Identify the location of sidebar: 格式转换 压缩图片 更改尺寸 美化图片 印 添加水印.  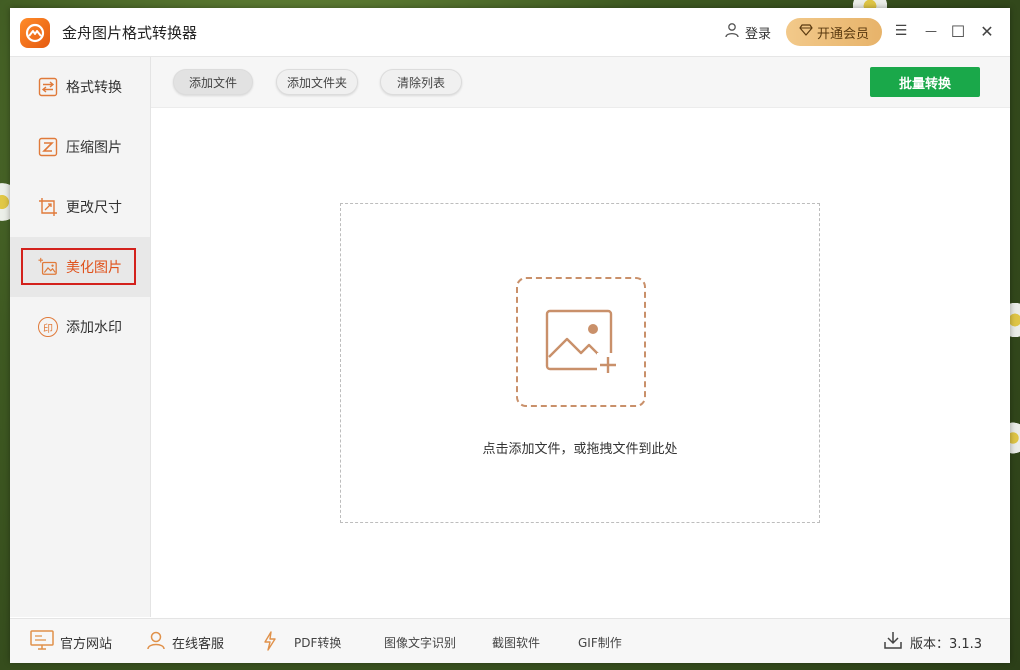
(80, 337).